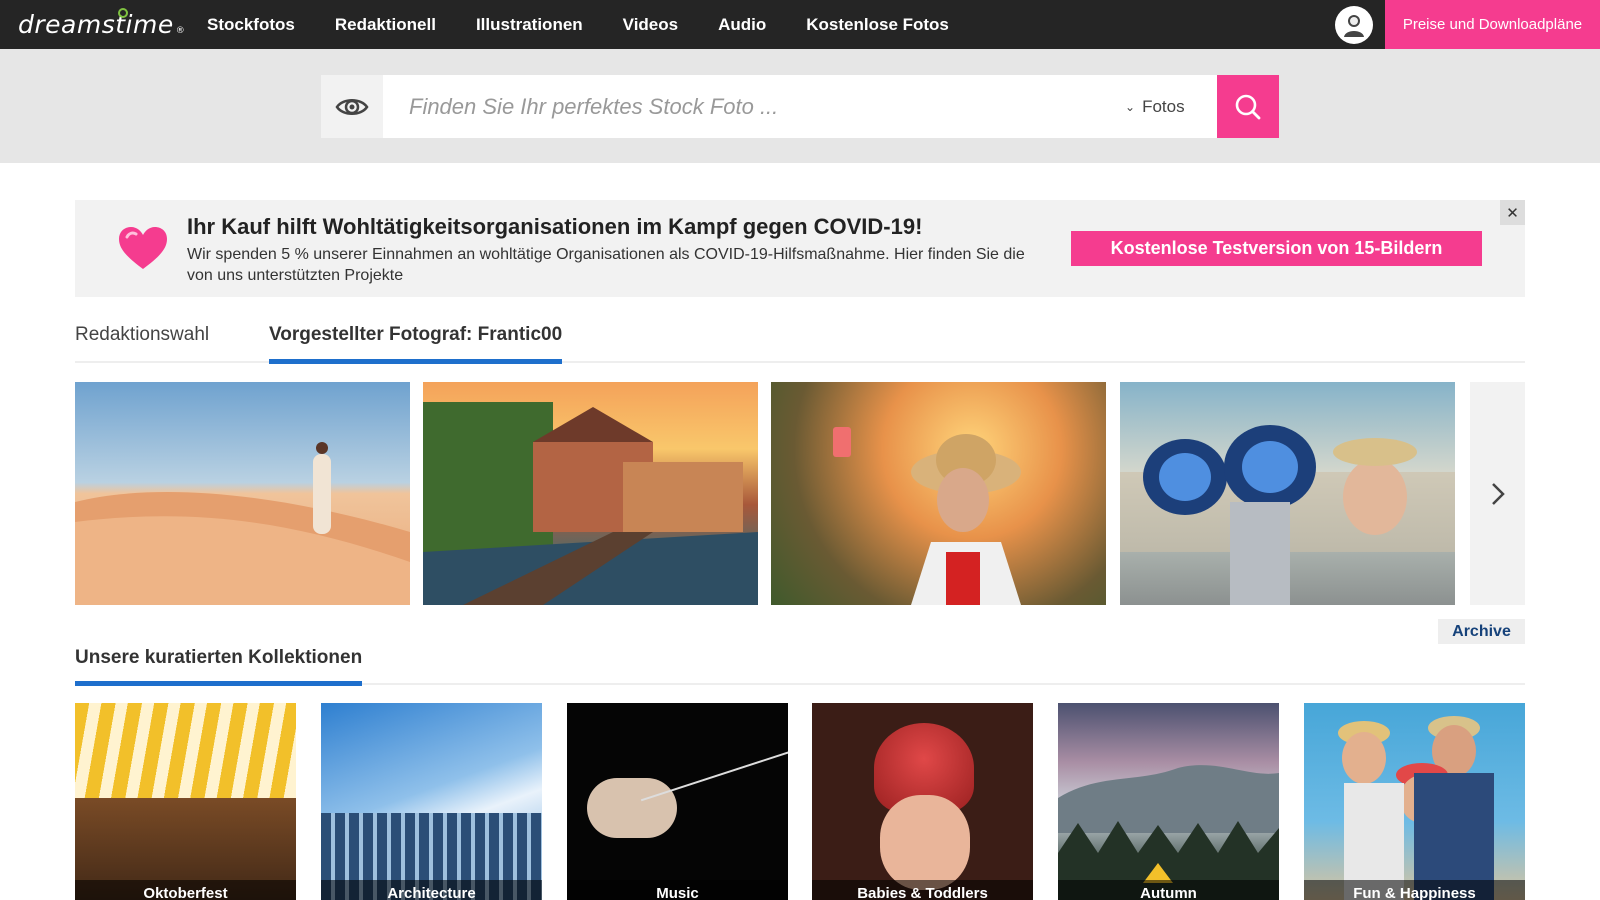 The width and height of the screenshot is (1600, 900). Describe the element at coordinates (1163, 106) in the screenshot. I see `search-type-value: Fotos` at that location.